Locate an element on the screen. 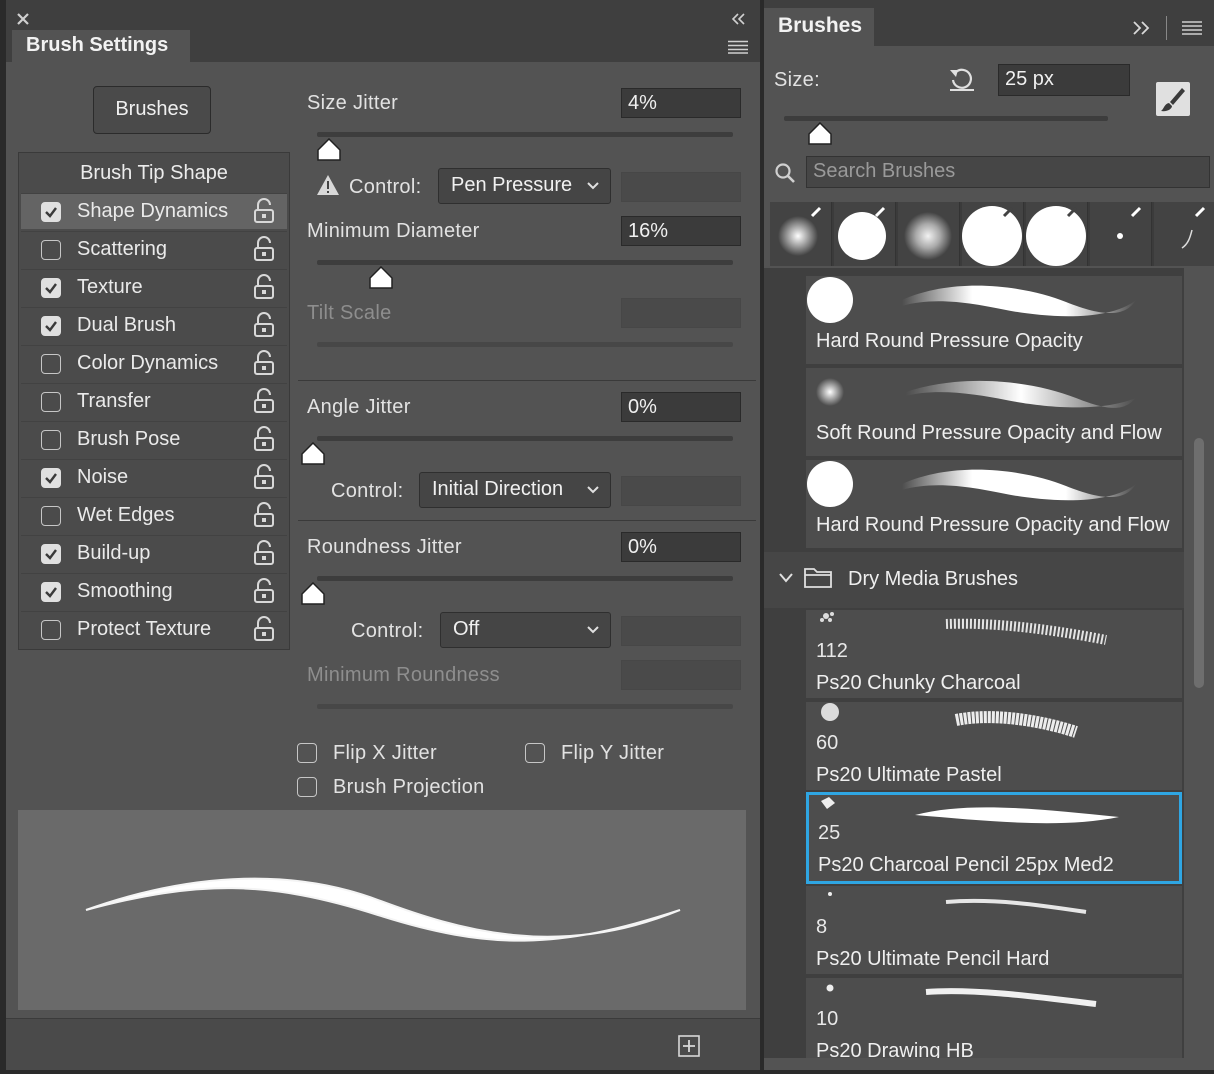  collapse-icon is located at coordinates (738, 19).